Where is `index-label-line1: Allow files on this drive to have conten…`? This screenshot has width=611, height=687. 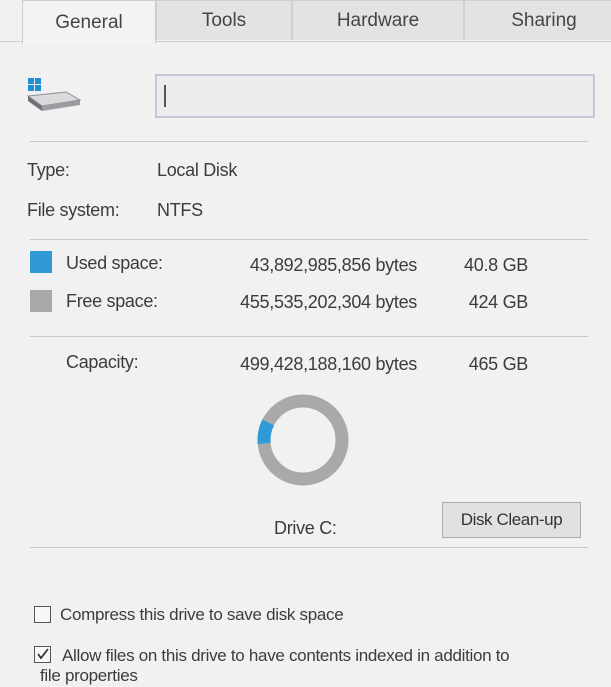 index-label-line1: Allow files on this drive to have conten… is located at coordinates (286, 655).